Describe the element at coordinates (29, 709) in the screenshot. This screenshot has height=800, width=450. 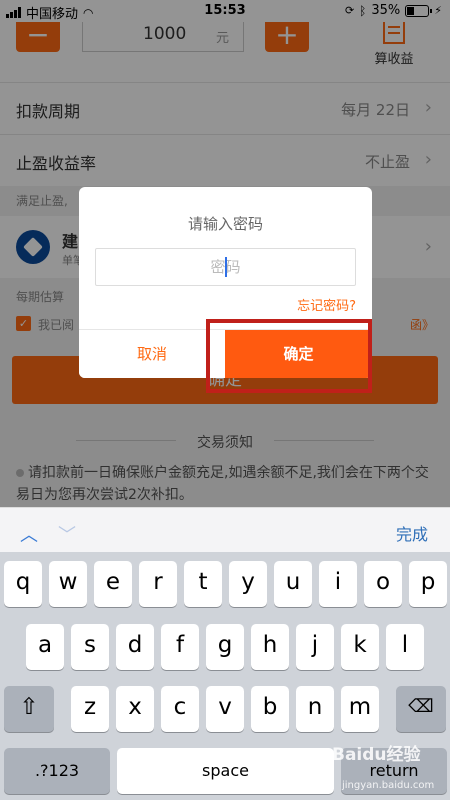
I see `shift-icon: ⇧` at that location.